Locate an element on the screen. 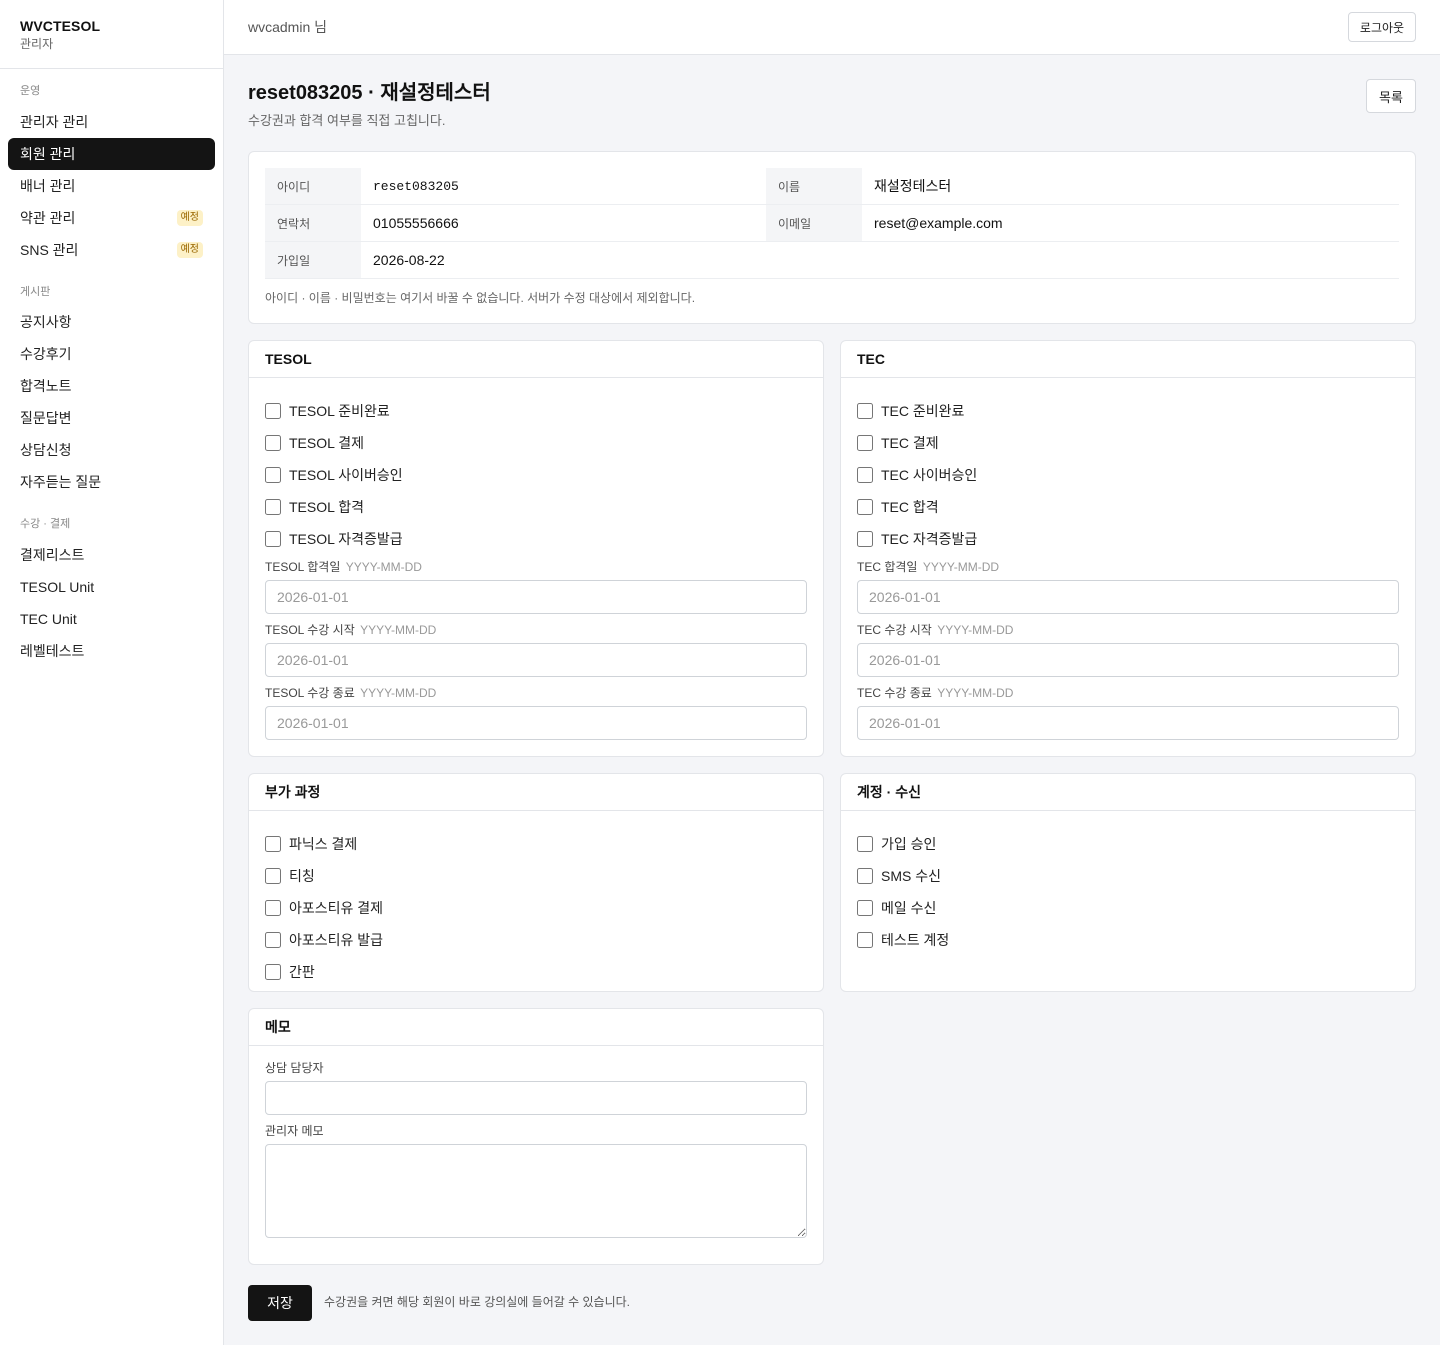  sidebar-item-member-management: 회원 관리 is located at coordinates (111, 154).